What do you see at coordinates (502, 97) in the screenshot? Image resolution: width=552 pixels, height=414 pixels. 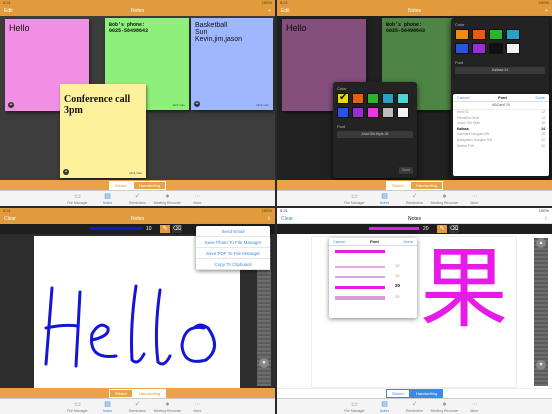 I see `font-sheet-title: Font` at bounding box center [502, 97].